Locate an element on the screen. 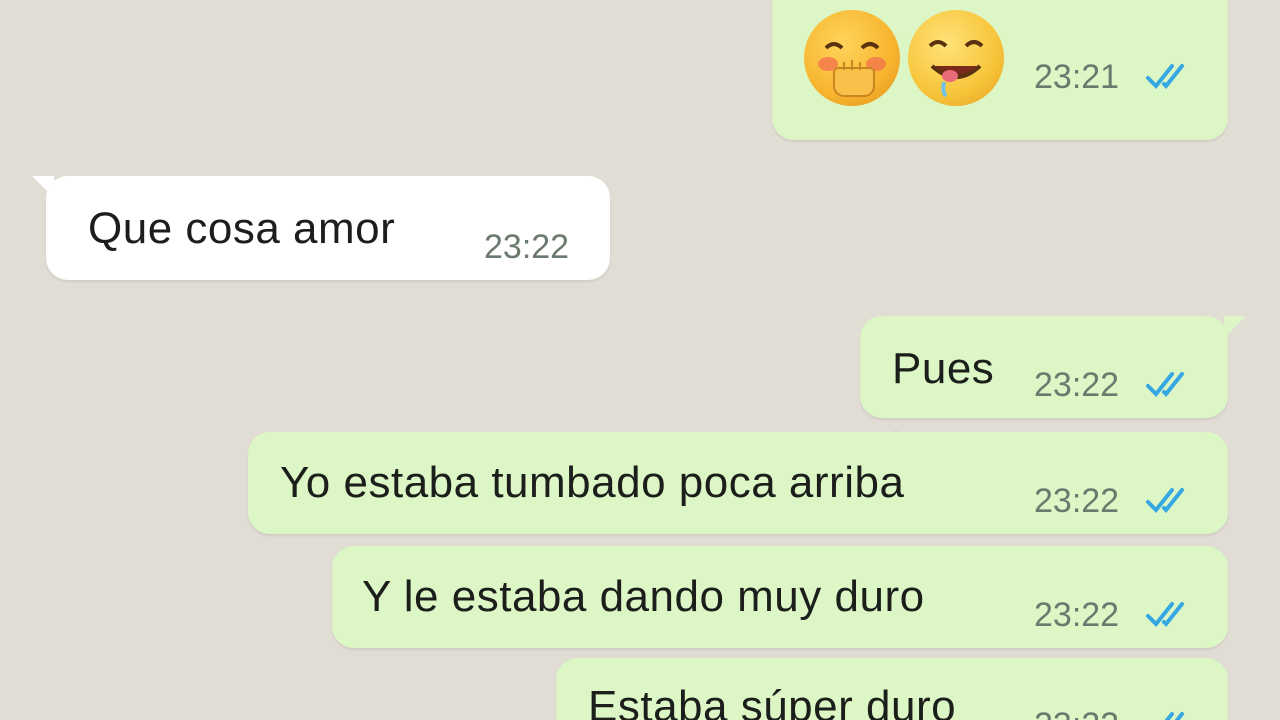 This screenshot has height=720, width=1280. message-text: Estaba súper duro is located at coordinates (772, 701).